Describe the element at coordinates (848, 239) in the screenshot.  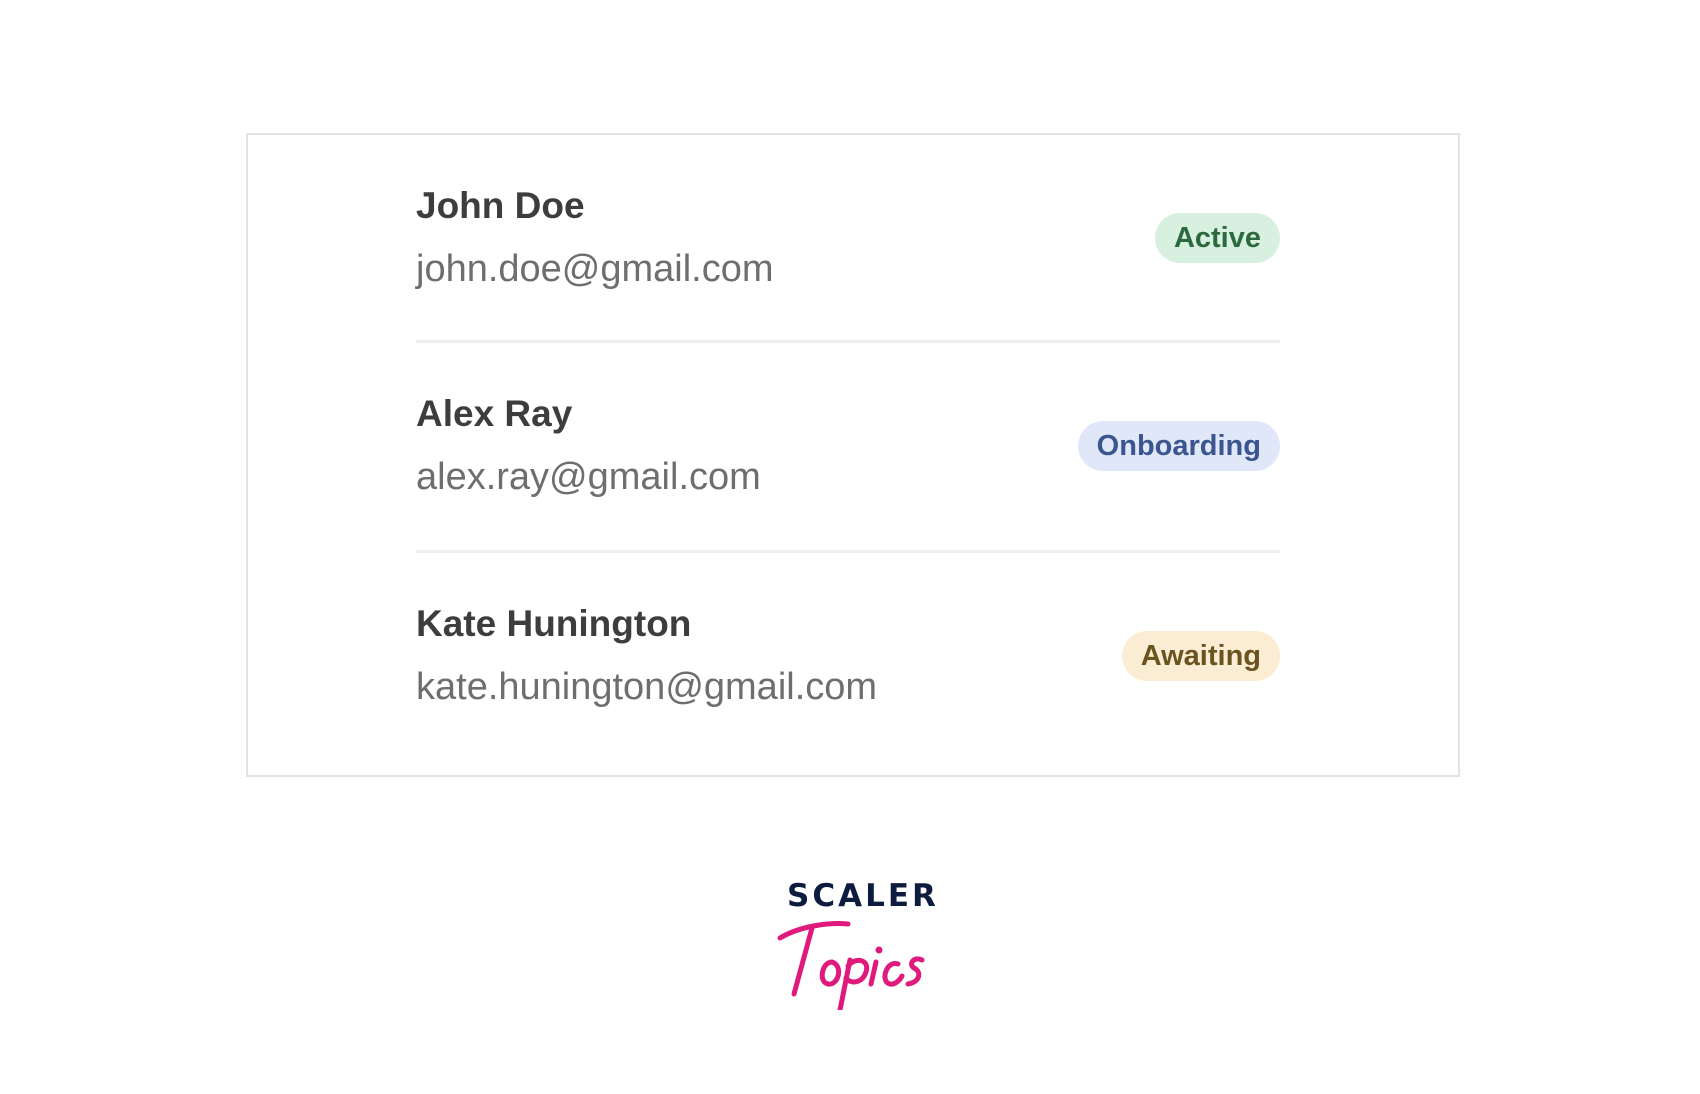
I see `list-item: John Doe john.doe@gmail.com Active` at that location.